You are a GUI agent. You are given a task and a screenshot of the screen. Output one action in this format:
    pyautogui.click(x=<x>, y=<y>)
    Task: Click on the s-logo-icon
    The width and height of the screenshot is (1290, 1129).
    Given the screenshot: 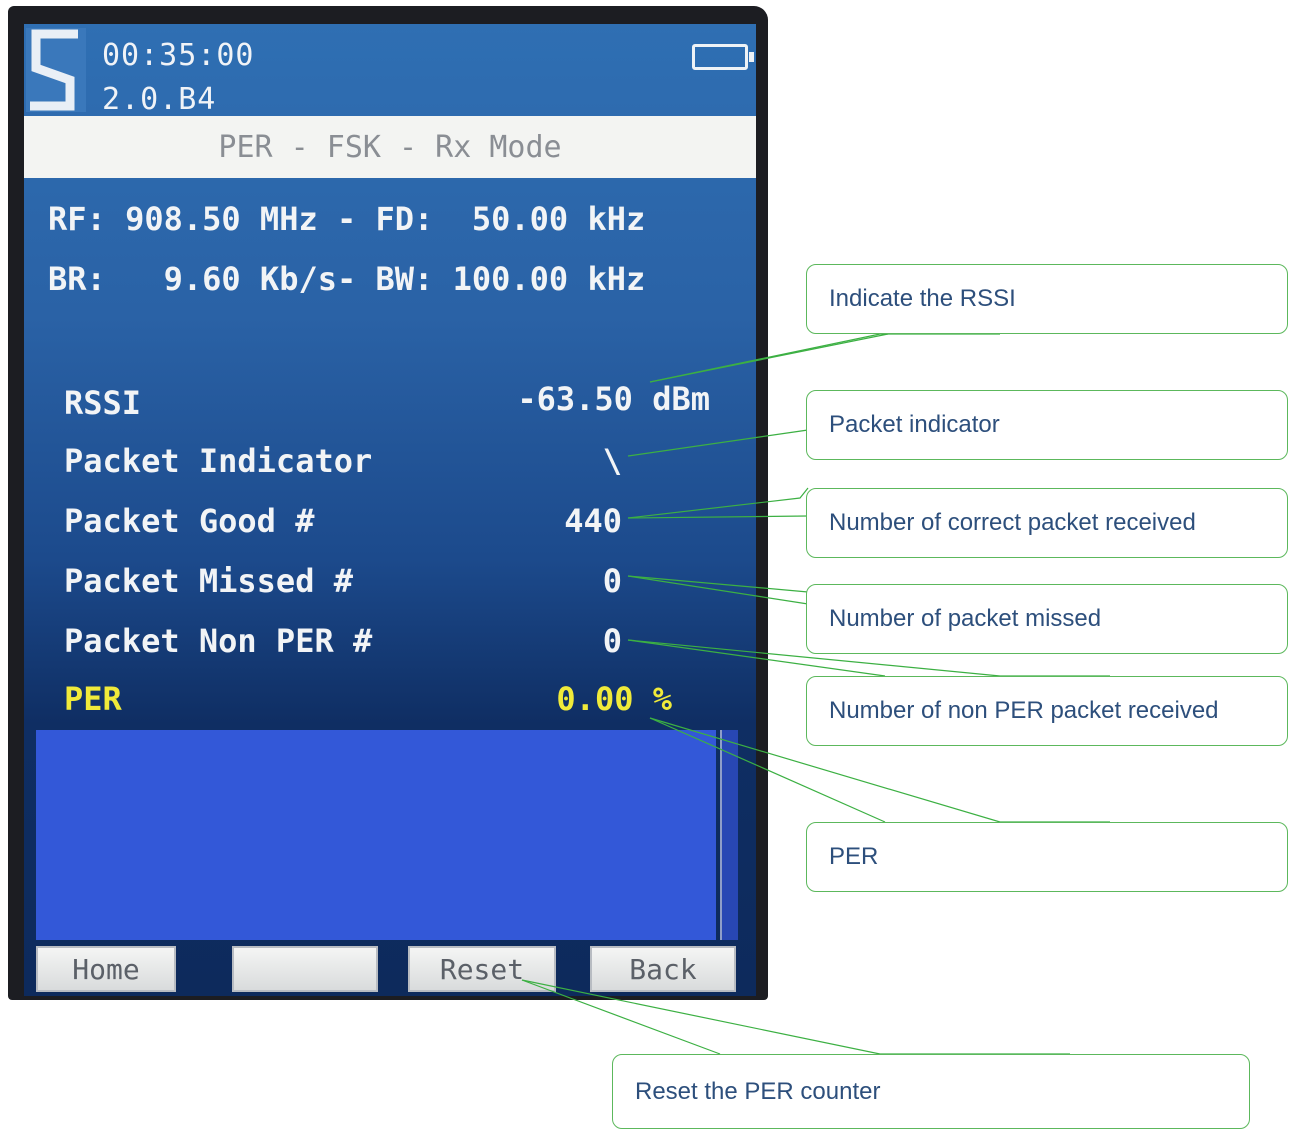 What is the action you would take?
    pyautogui.click(x=56, y=70)
    